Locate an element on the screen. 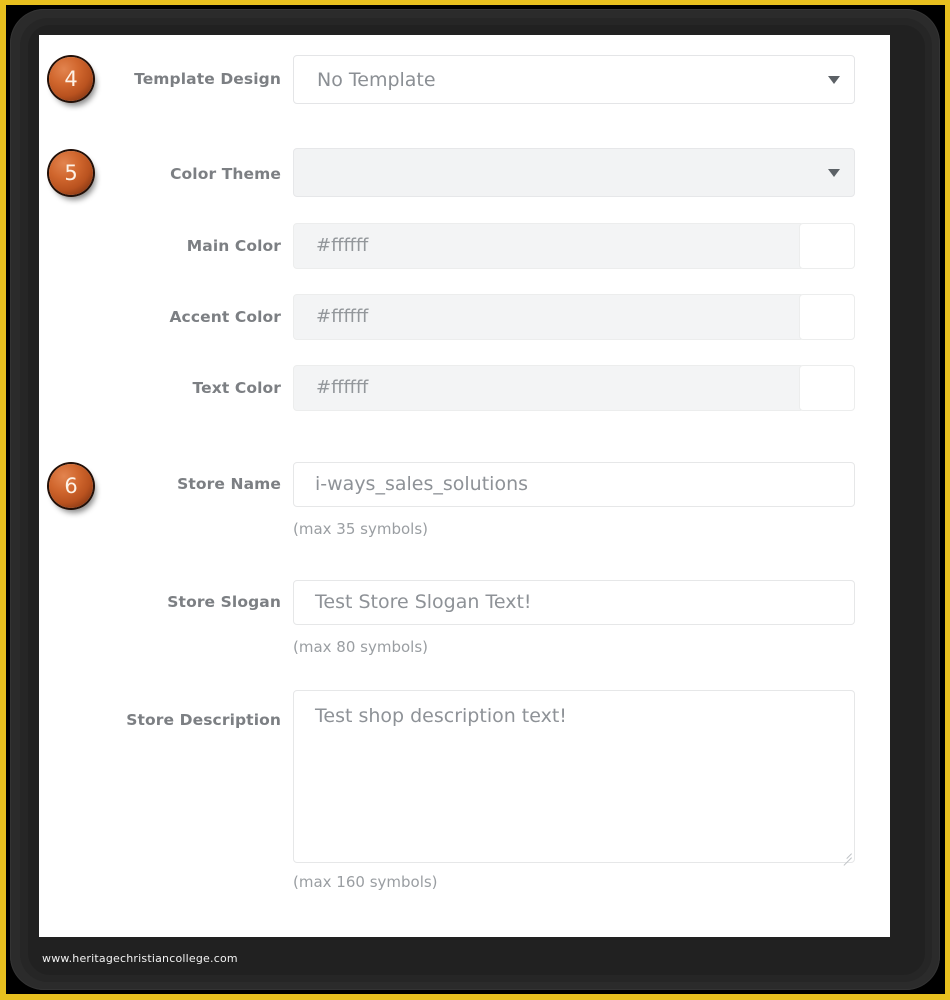 The height and width of the screenshot is (1000, 950). text-input-store-slogan: Test Store Slogan Text! is located at coordinates (574, 602).